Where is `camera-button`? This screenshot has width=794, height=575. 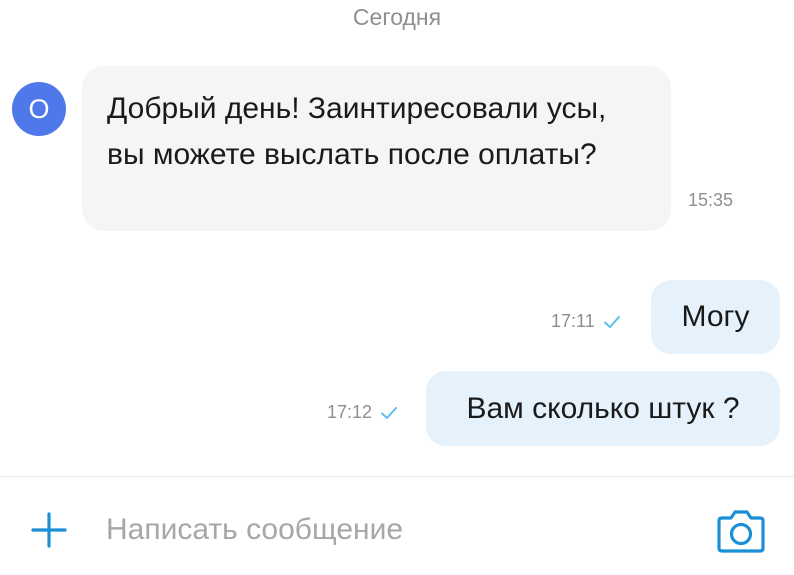 camera-button is located at coordinates (741, 531).